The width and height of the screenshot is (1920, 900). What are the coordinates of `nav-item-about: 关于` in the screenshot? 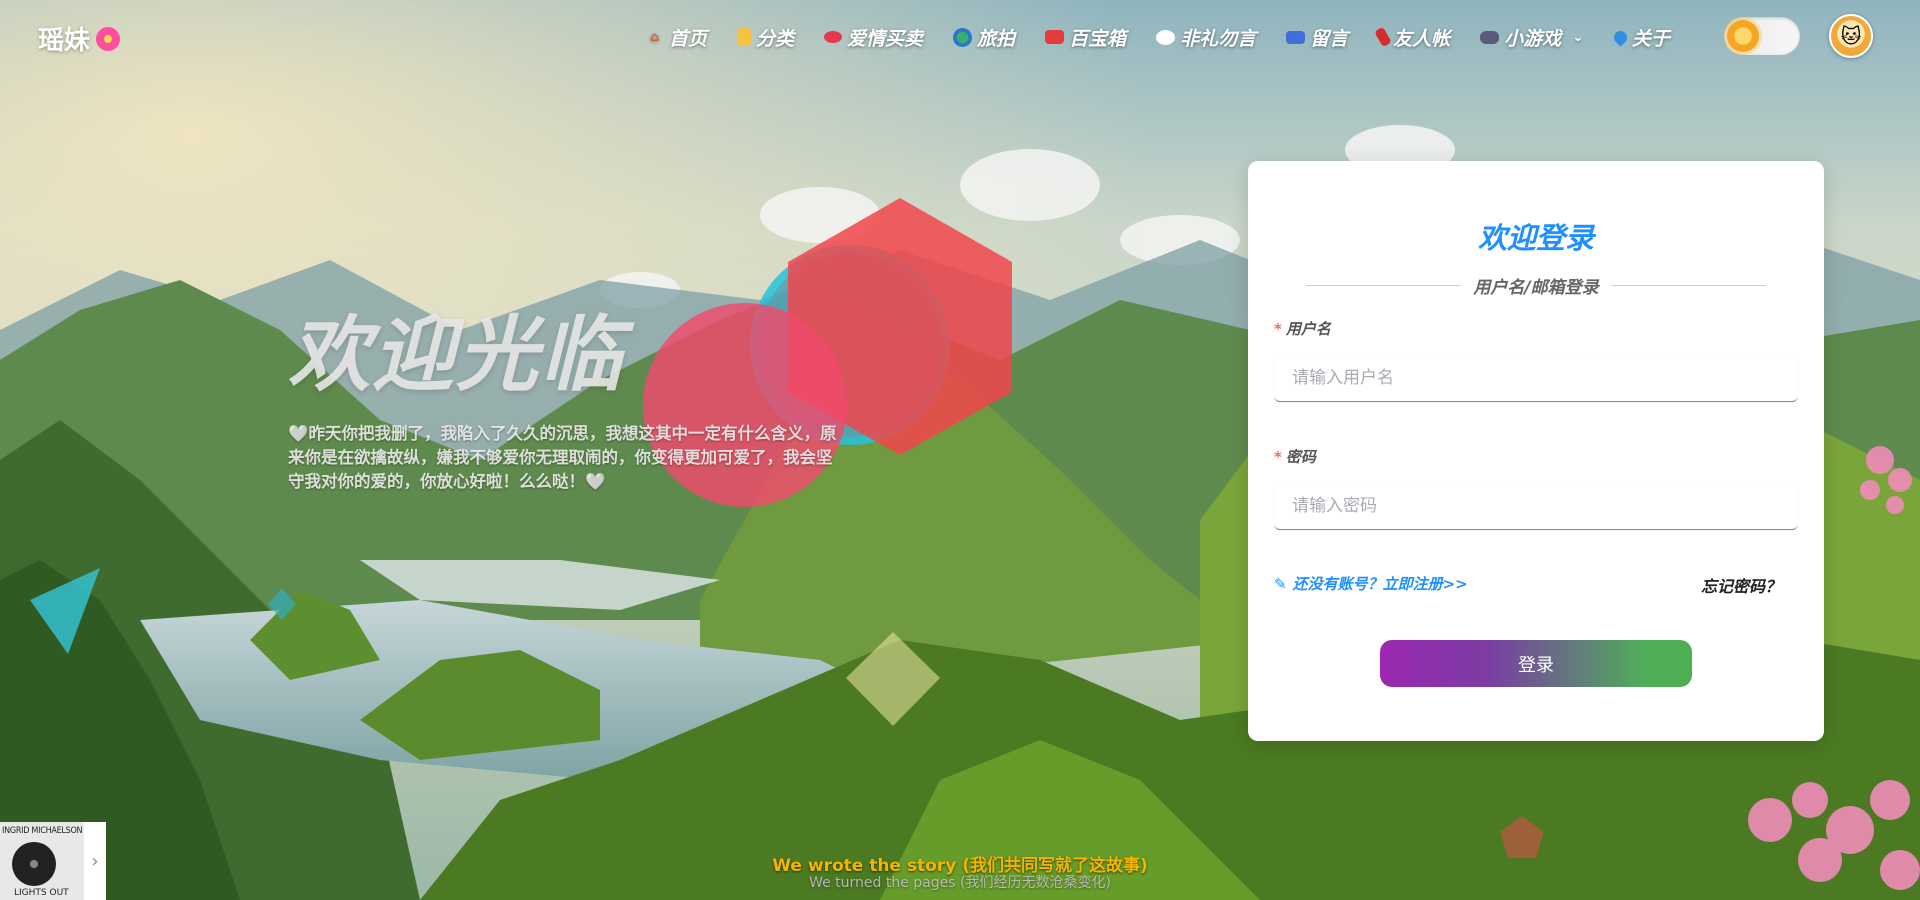 It's located at (1640, 37).